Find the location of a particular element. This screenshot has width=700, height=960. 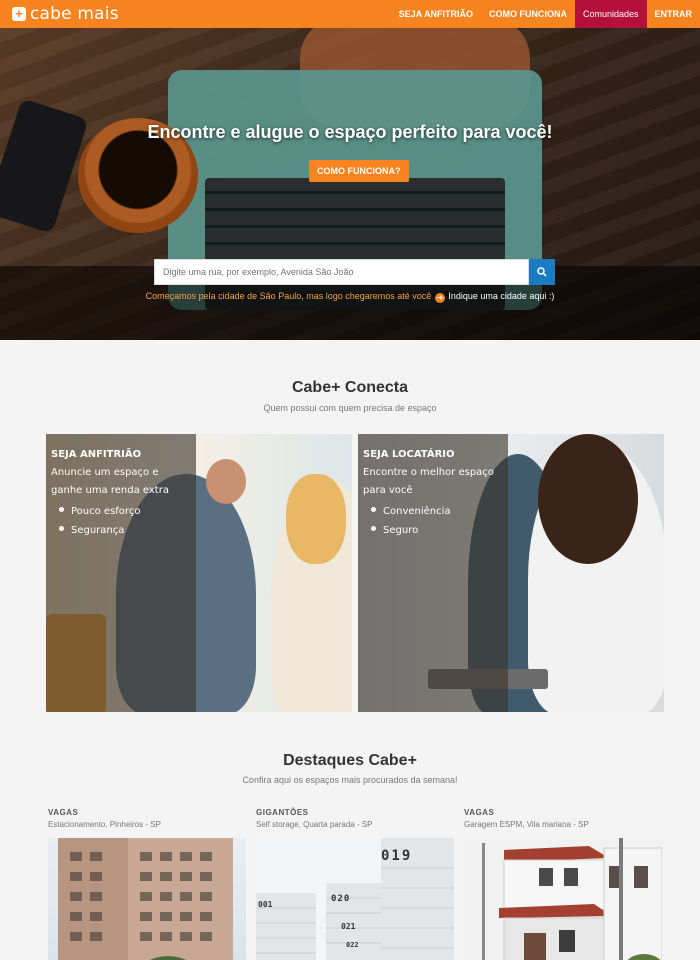

highlight-location: Estacionamento, Pinheiros - SP is located at coordinates (104, 824).